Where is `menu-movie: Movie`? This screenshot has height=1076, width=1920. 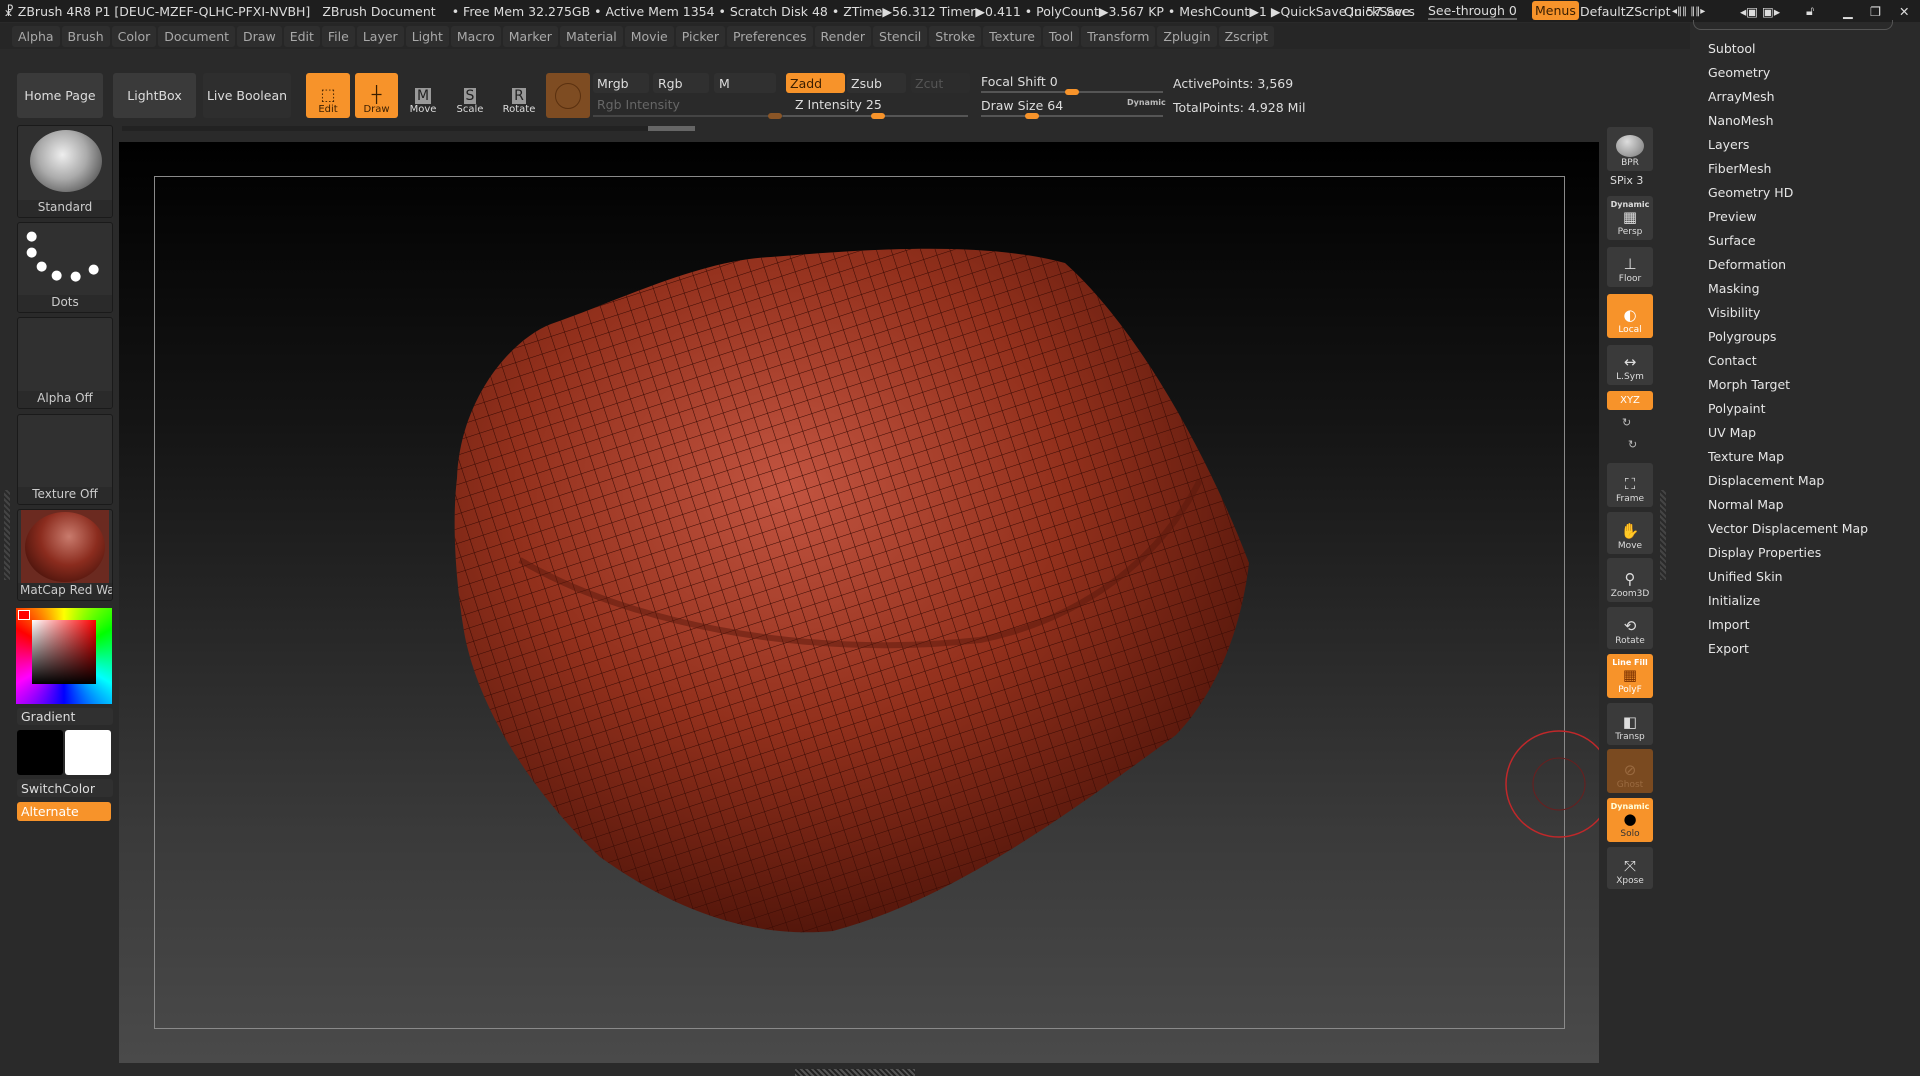 menu-movie: Movie is located at coordinates (649, 36).